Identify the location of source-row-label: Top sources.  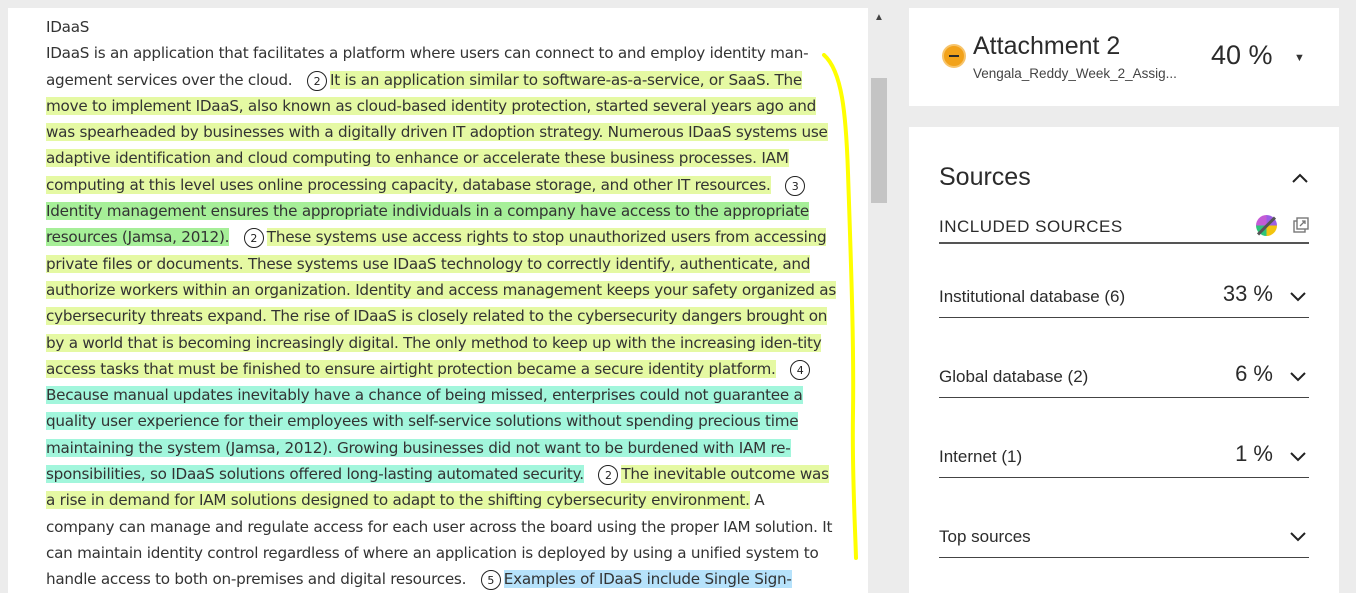
(985, 536).